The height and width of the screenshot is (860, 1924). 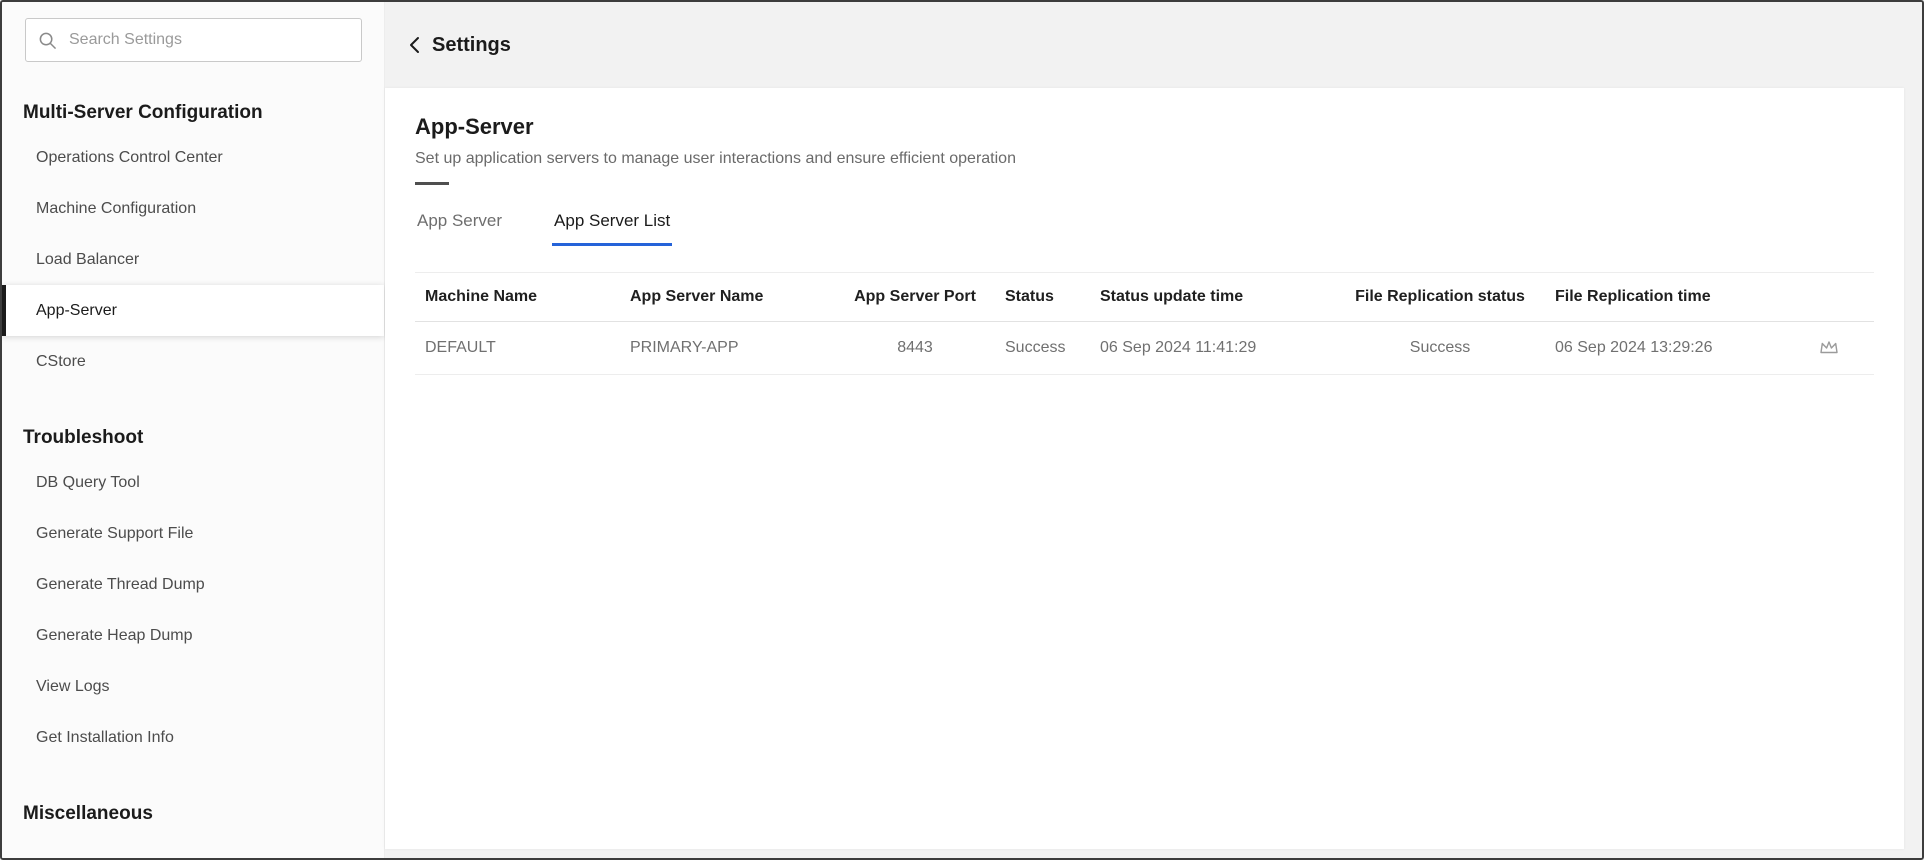 What do you see at coordinates (120, 584) in the screenshot?
I see `sidebar-item-label: Generate Thread Dump` at bounding box center [120, 584].